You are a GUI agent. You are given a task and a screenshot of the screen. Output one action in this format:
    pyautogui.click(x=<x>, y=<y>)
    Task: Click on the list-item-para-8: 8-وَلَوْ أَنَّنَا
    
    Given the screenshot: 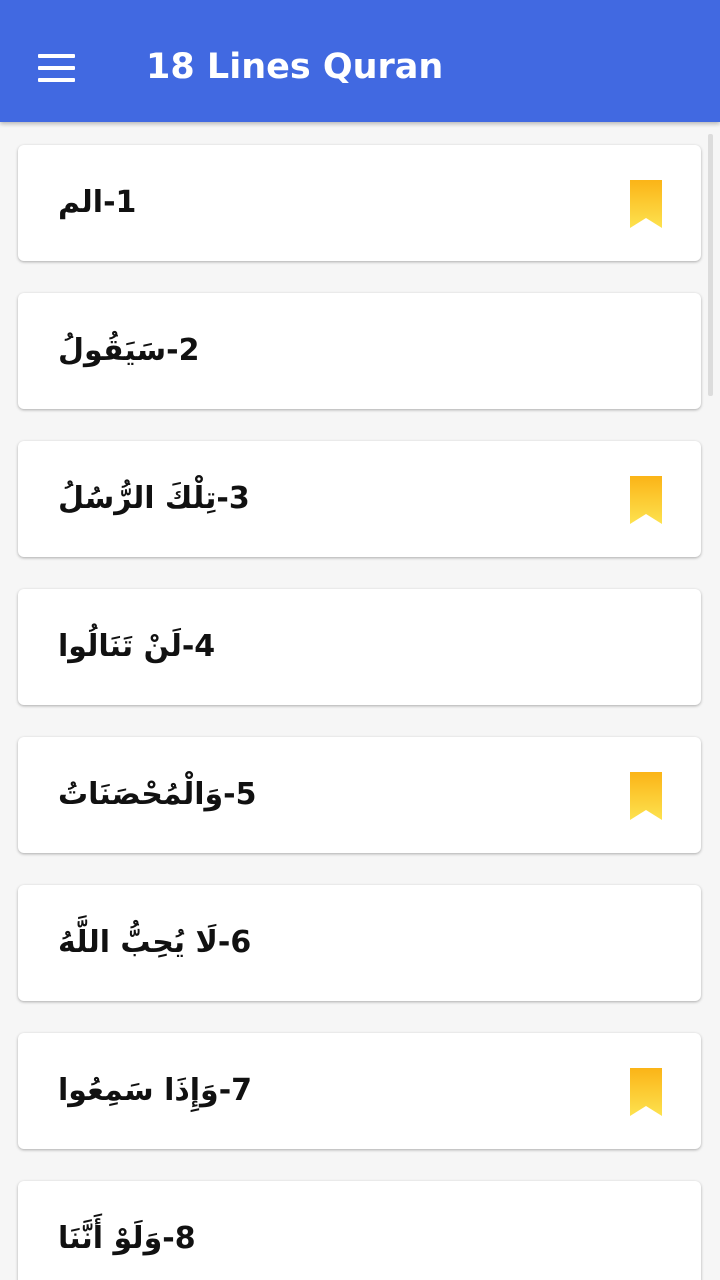 What is the action you would take?
    pyautogui.click(x=359, y=1230)
    